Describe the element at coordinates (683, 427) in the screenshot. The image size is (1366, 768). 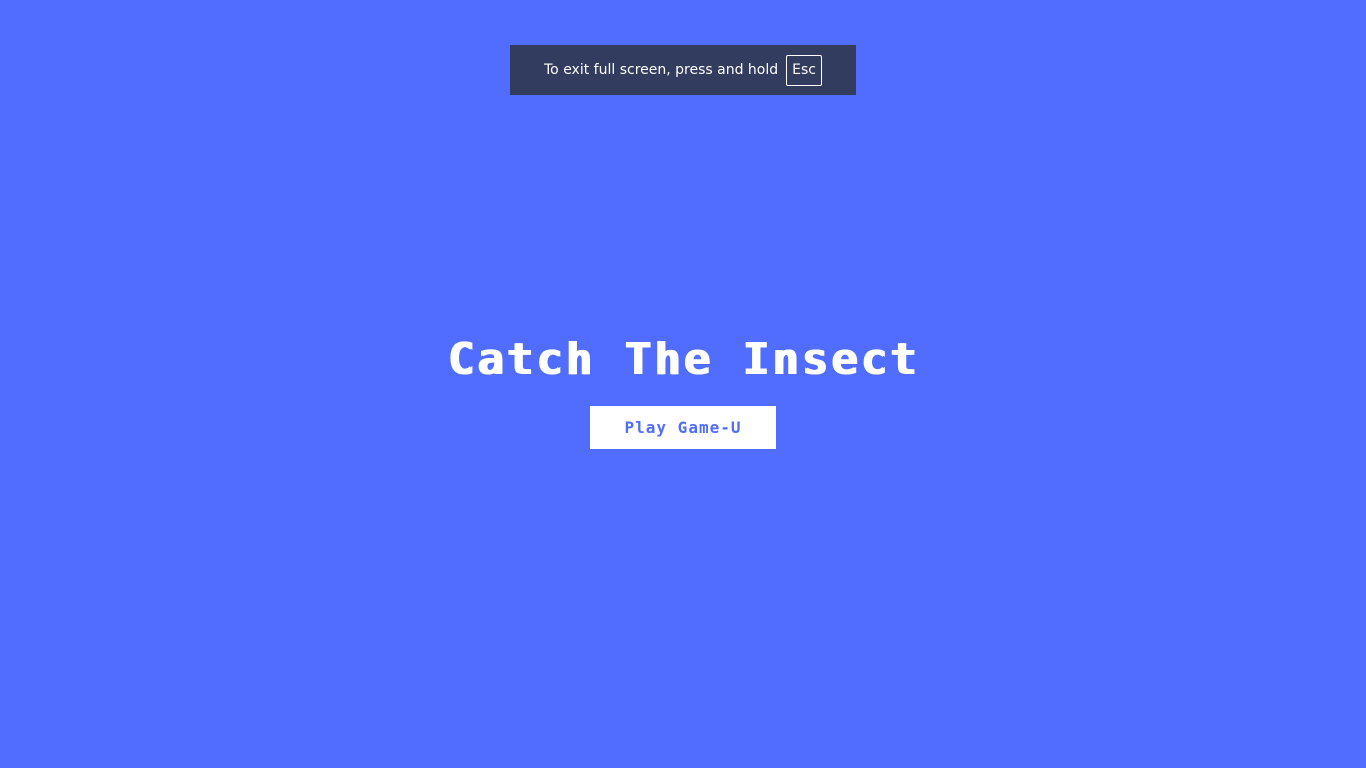
I see `play-game-button: Play Game-U` at that location.